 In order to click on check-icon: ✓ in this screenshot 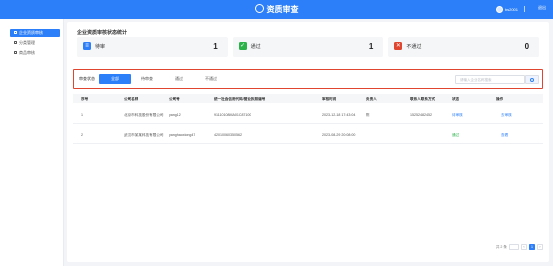, I will do `click(242, 46)`.